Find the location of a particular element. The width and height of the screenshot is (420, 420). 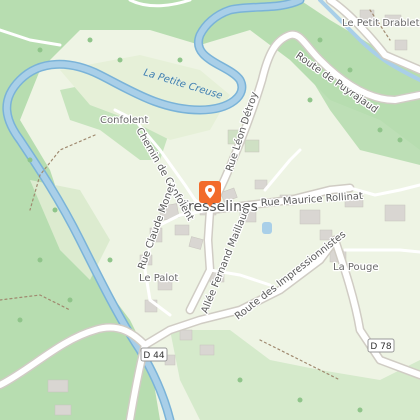

place-label-confolent: Confolent is located at coordinates (124, 120).